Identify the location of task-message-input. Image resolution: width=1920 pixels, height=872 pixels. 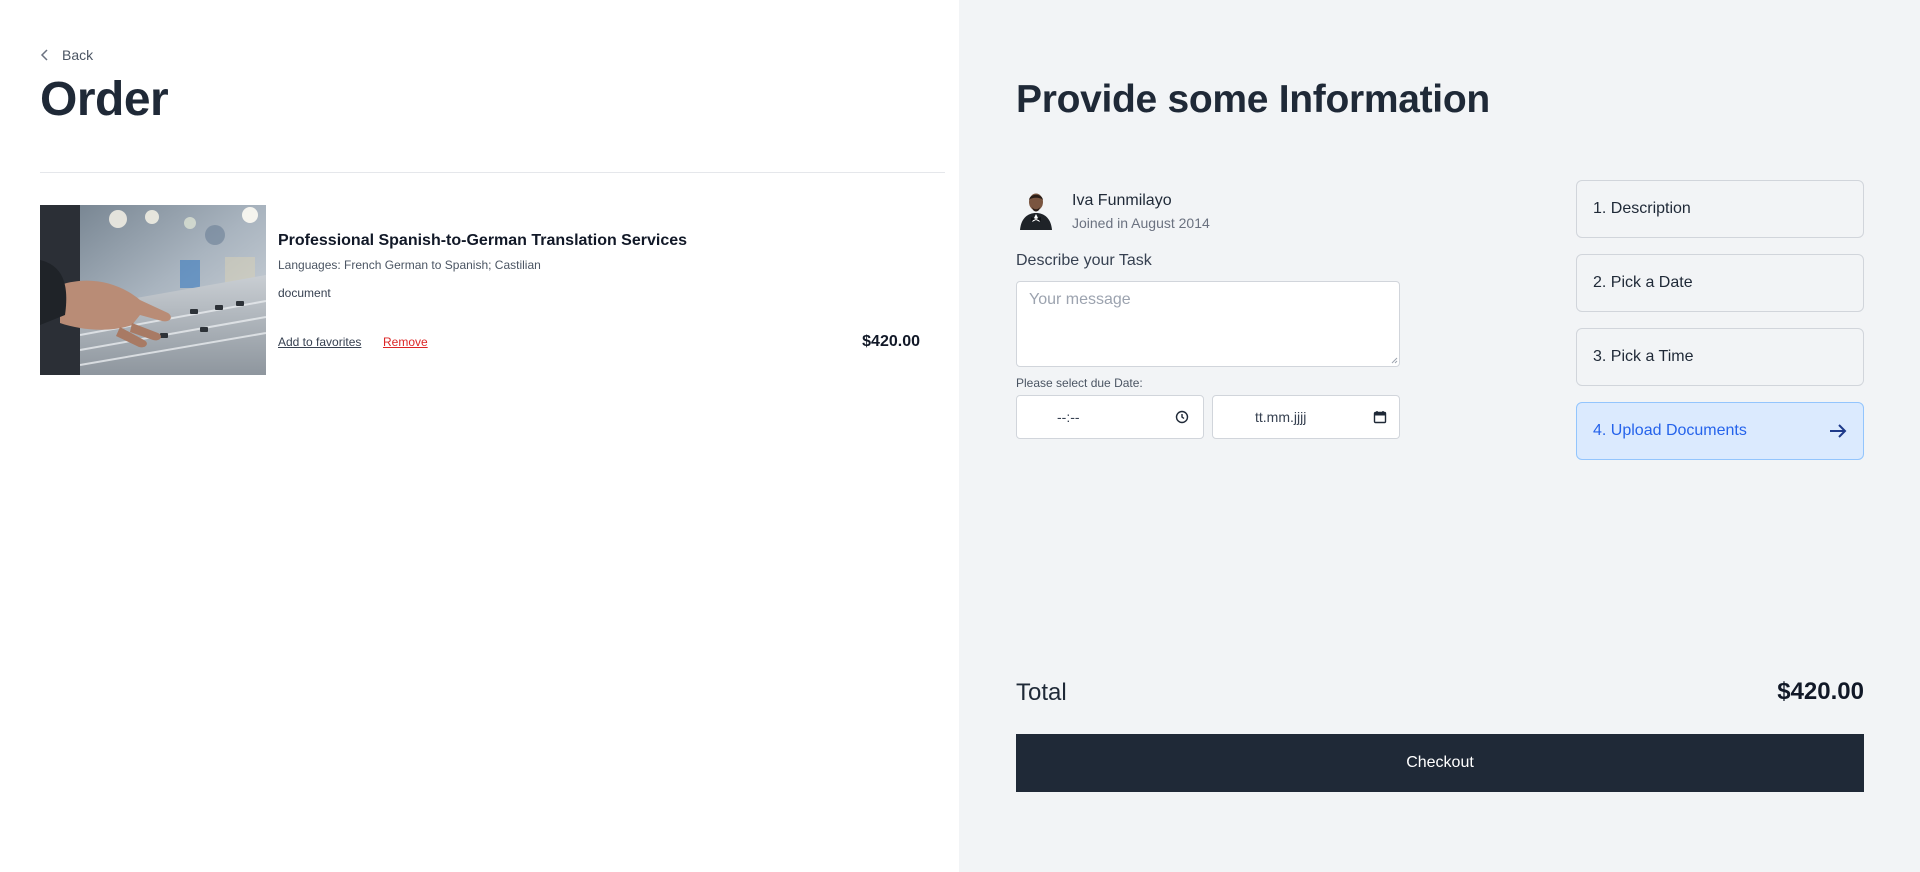
(1208, 324).